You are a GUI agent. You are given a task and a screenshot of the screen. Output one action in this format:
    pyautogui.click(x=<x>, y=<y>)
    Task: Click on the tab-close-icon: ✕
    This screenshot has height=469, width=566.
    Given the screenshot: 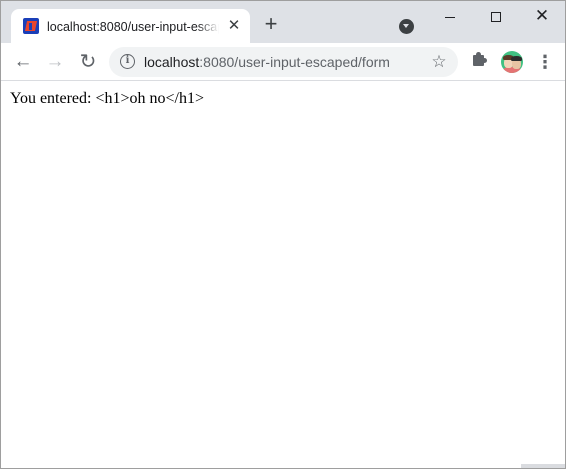 What is the action you would take?
    pyautogui.click(x=234, y=26)
    